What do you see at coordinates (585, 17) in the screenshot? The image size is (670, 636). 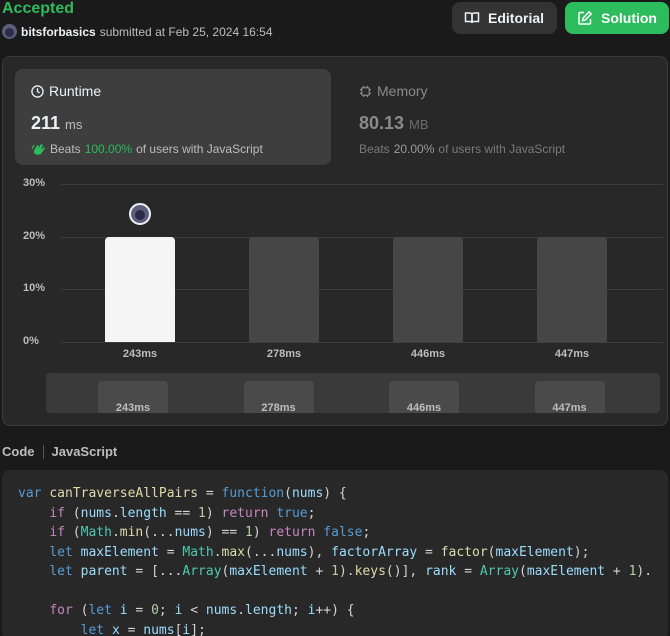 I see `edit-icon` at bounding box center [585, 17].